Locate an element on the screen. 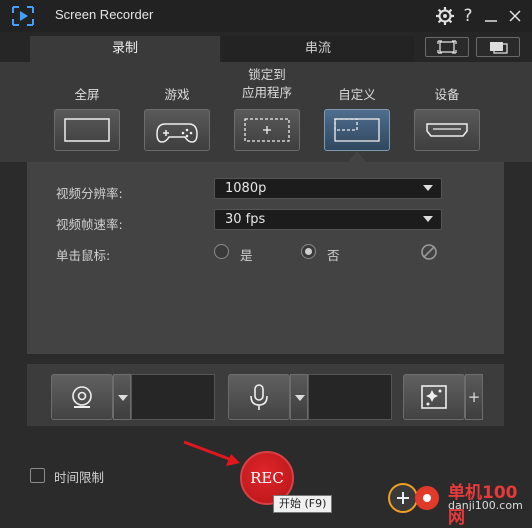  fullscreen-view-button is located at coordinates (447, 47).